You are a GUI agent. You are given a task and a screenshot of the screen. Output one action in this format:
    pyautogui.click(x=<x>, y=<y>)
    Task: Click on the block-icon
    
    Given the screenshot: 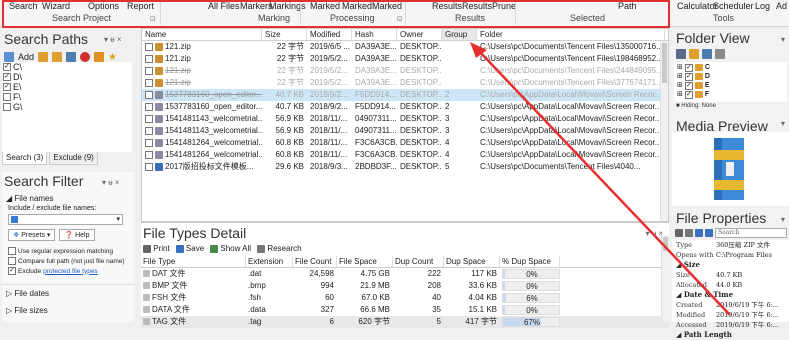 What is the action you would take?
    pyautogui.click(x=85, y=57)
    